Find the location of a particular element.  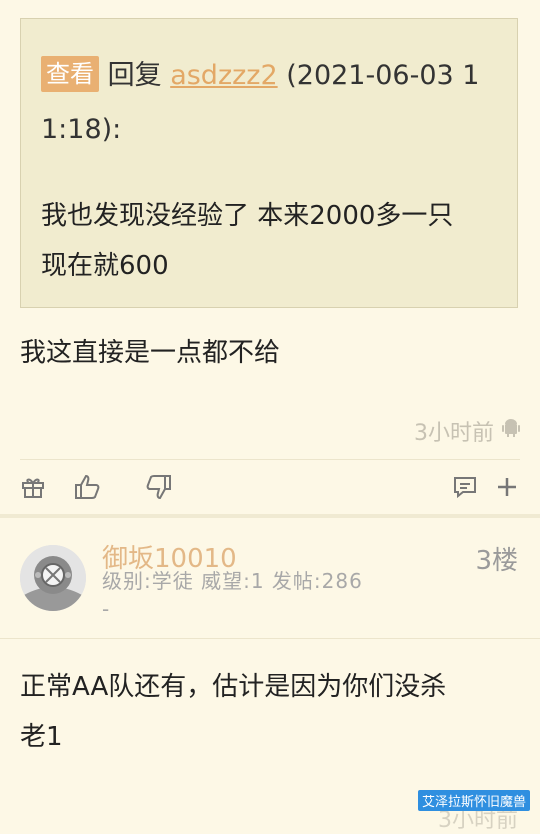

post-body-line1: 正常AA队还有，估计是因为你们没杀 is located at coordinates (233, 687).